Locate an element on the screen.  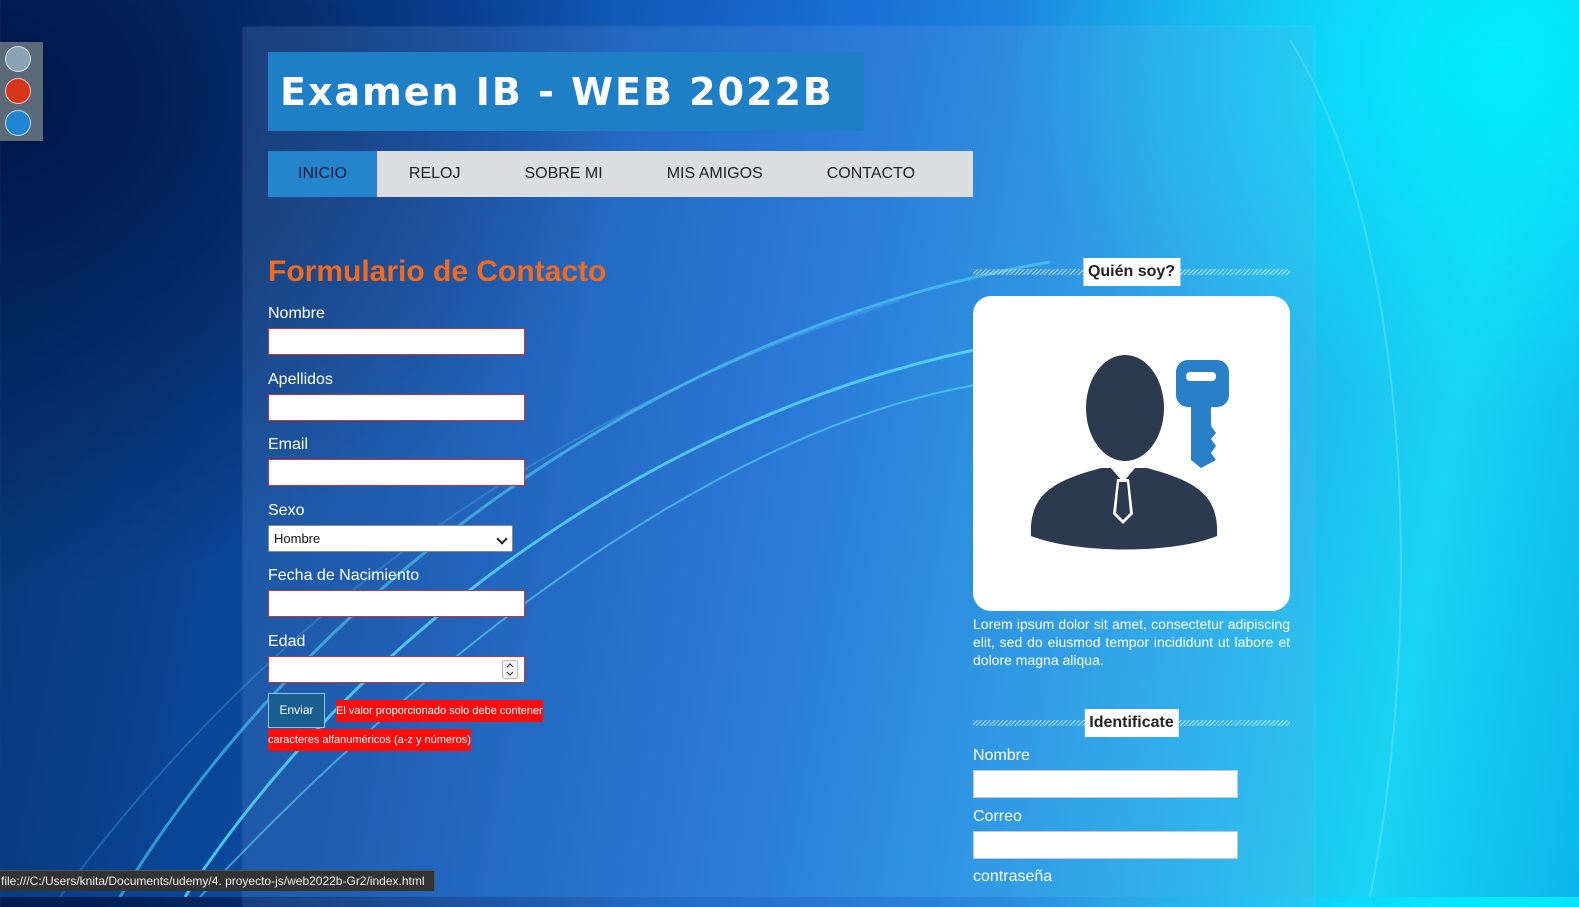
theme-dot-gray is located at coordinates (18, 59).